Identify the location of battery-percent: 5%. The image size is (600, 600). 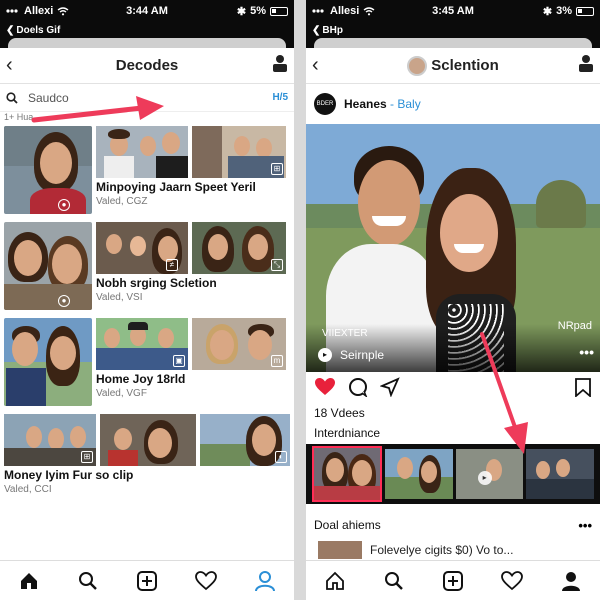
(258, 11).